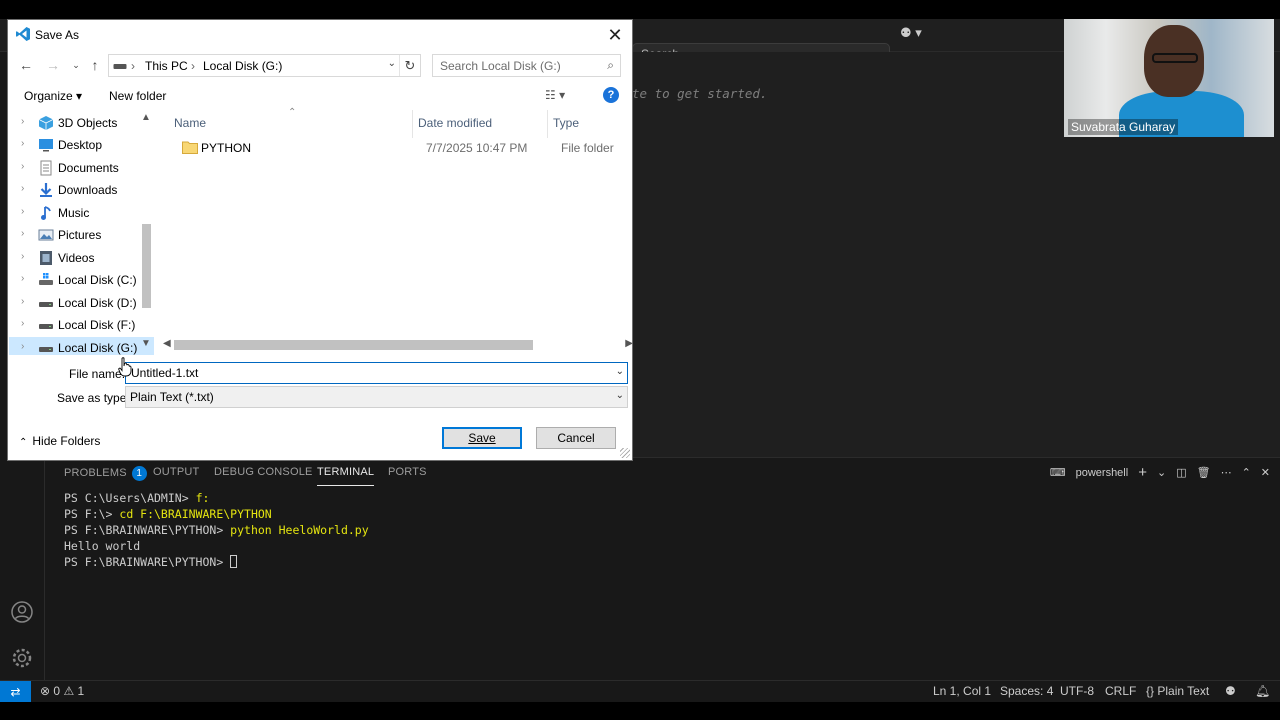 The height and width of the screenshot is (720, 1280). What do you see at coordinates (81, 190) in the screenshot?
I see `tree-item-downloads: › Downloads` at bounding box center [81, 190].